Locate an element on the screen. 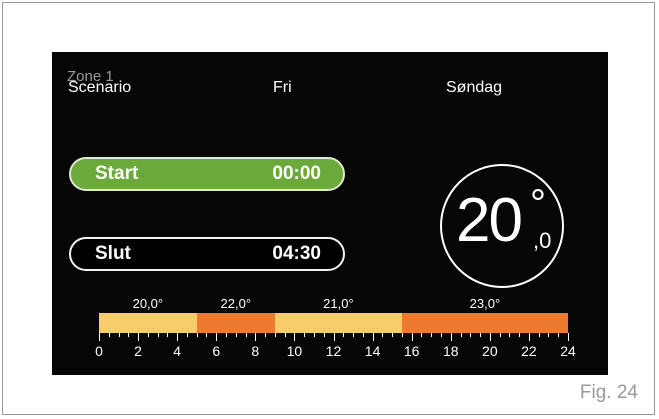 This screenshot has width=659, height=419. start-time: 00:00 is located at coordinates (296, 173).